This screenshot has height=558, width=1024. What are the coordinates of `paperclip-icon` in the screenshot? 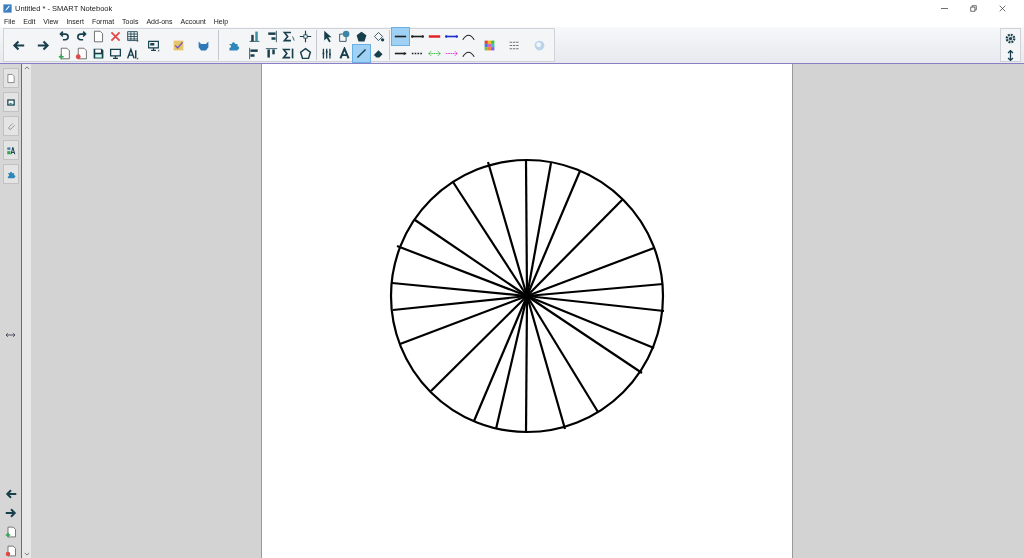 It's located at (10, 126).